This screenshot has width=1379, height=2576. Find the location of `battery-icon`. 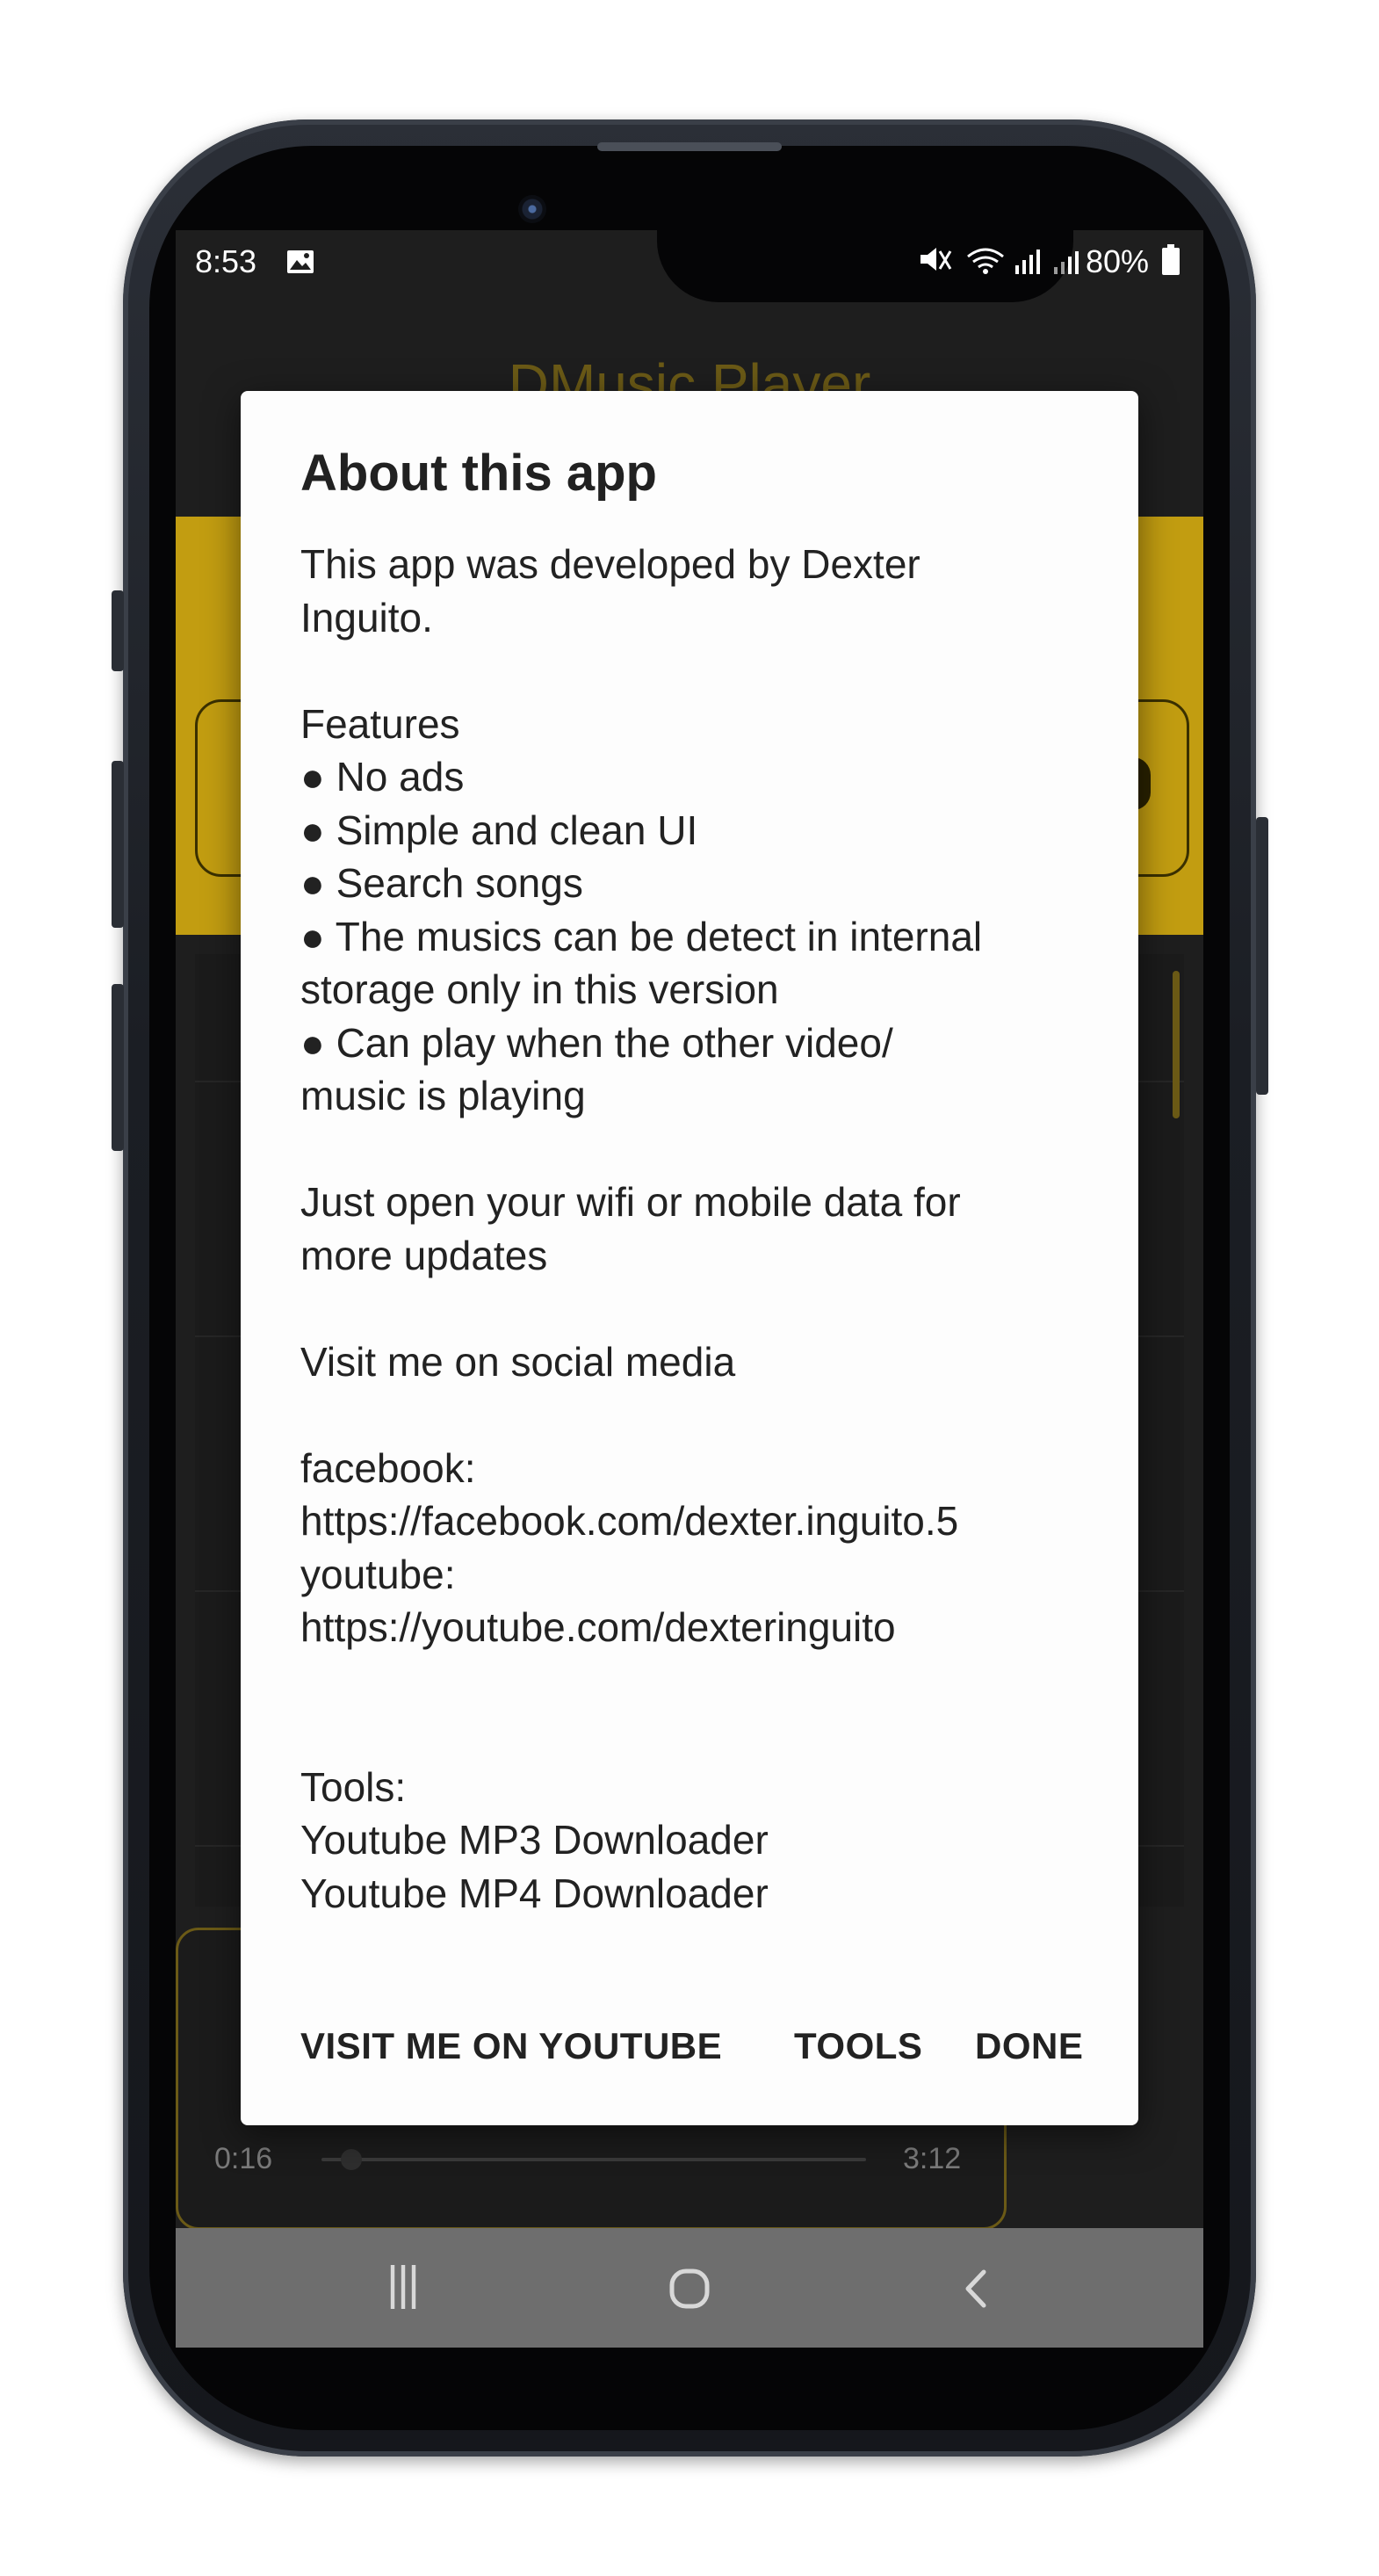

battery-icon is located at coordinates (1171, 259).